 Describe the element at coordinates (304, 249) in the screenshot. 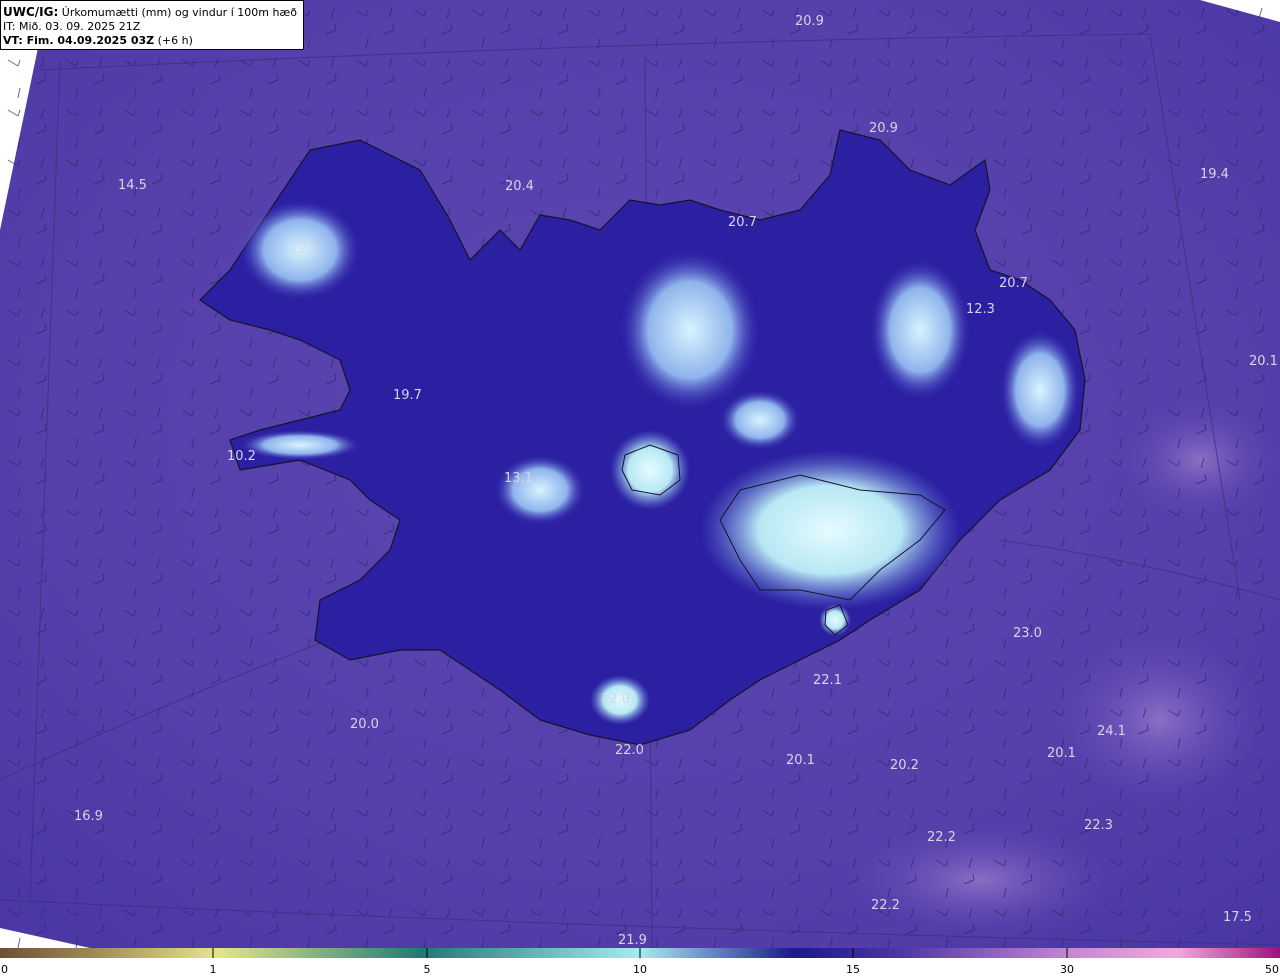

I see `map-value: 12.1` at that location.